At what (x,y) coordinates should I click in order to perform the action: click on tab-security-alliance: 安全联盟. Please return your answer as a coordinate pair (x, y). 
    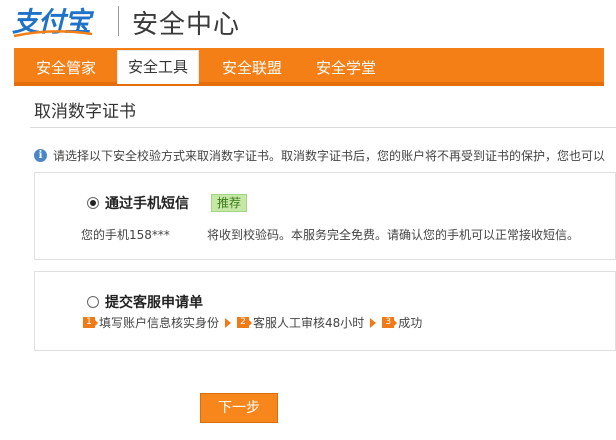
    Looking at the image, I should click on (252, 68).